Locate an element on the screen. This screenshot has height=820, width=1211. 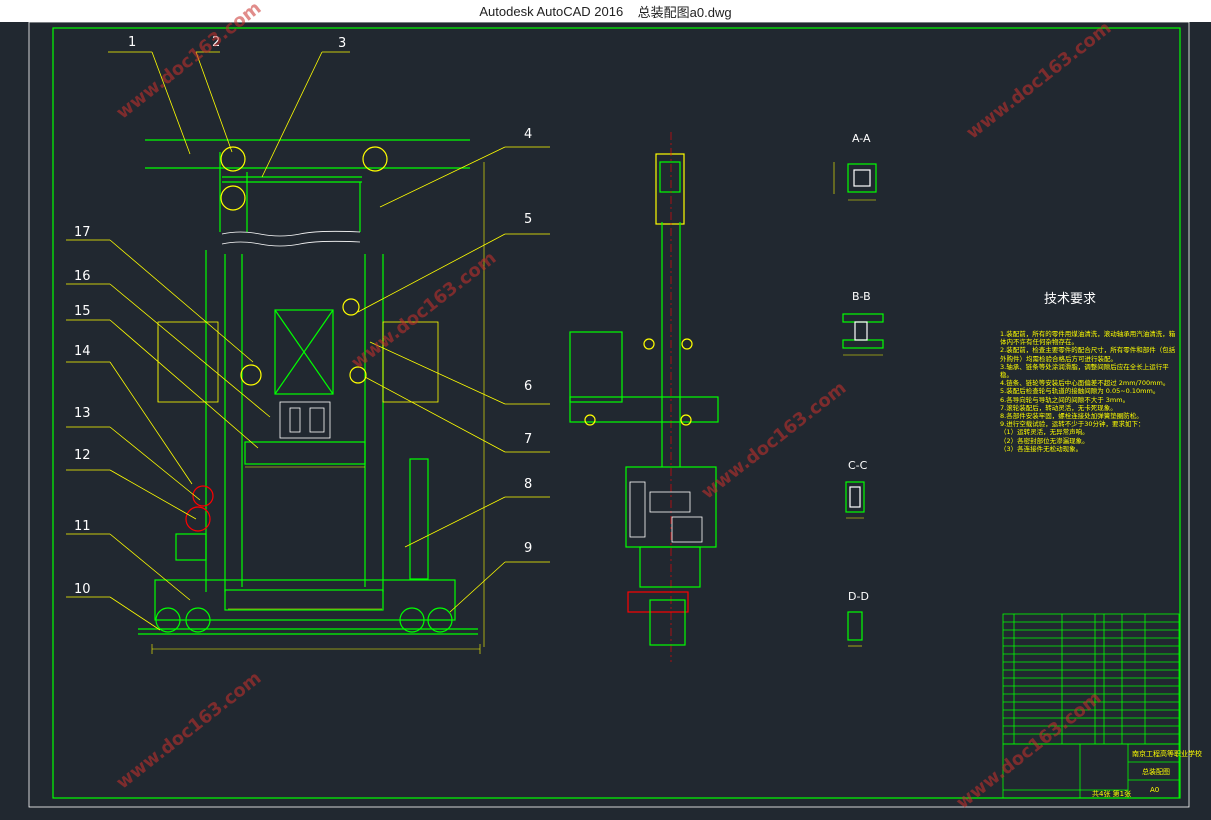
tech-item: （1）运转灵活，无异常声响。 is located at coordinates (1044, 432).